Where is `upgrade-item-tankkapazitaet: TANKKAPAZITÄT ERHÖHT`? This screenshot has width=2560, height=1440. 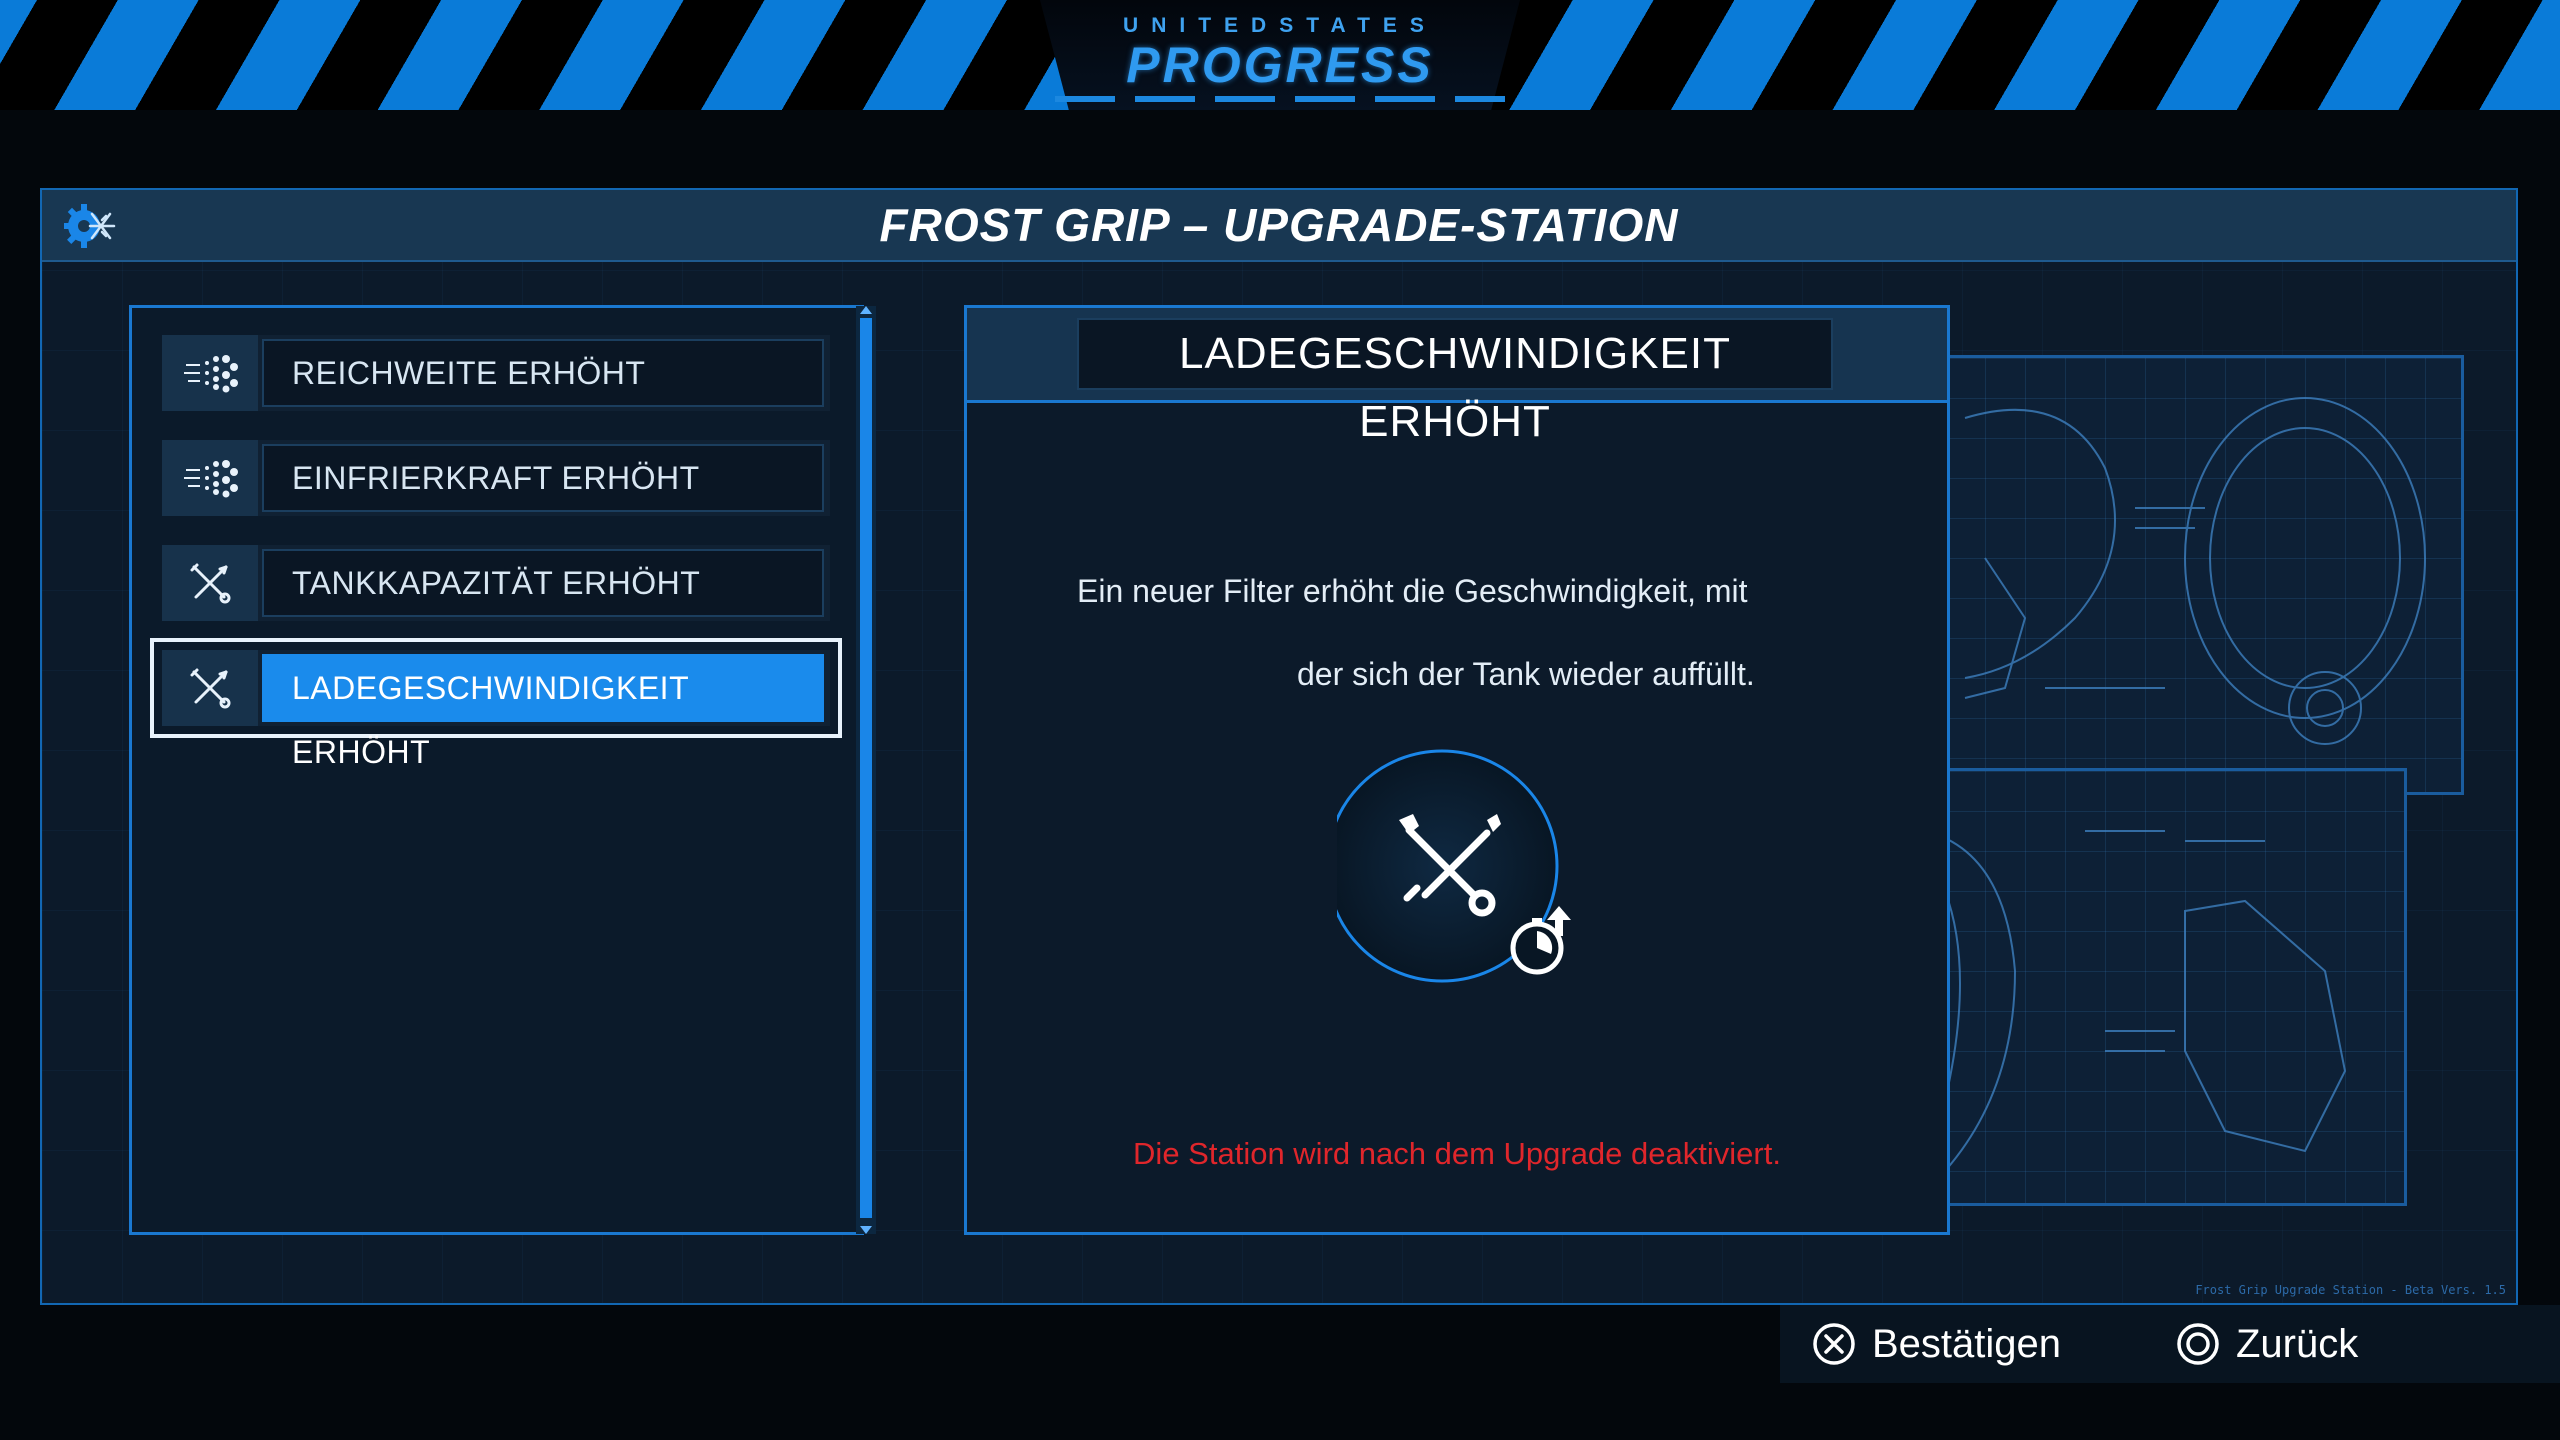 upgrade-item-tankkapazitaet: TANKKAPAZITÄT ERHÖHT is located at coordinates (496, 583).